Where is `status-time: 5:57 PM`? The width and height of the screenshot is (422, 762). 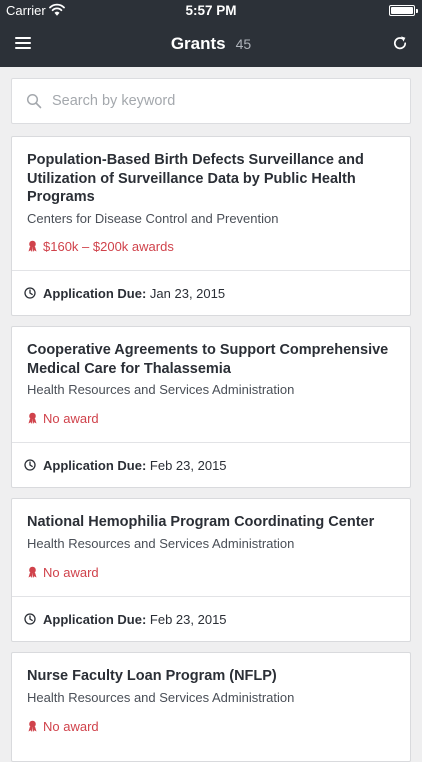
status-time: 5:57 PM is located at coordinates (211, 10).